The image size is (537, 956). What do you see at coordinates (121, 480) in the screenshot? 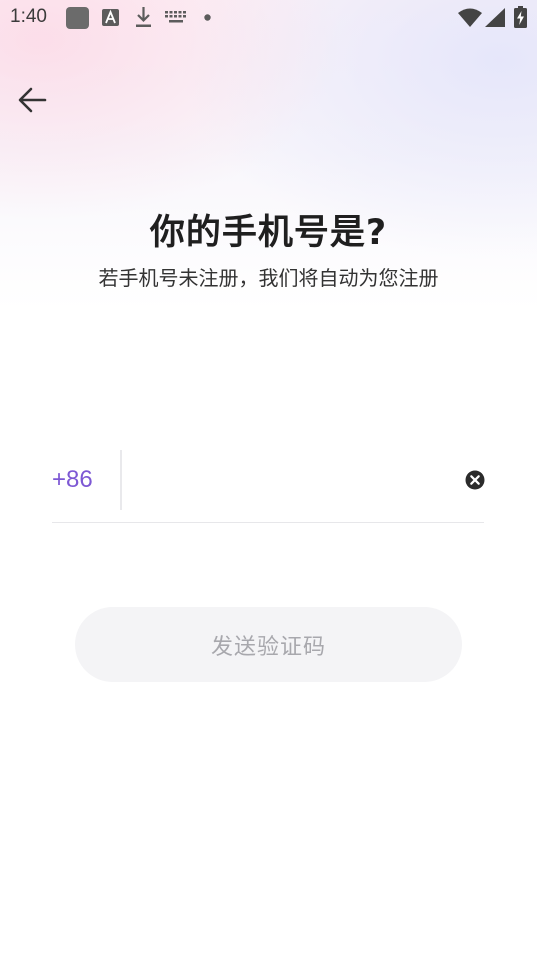
I see `input-divider` at bounding box center [121, 480].